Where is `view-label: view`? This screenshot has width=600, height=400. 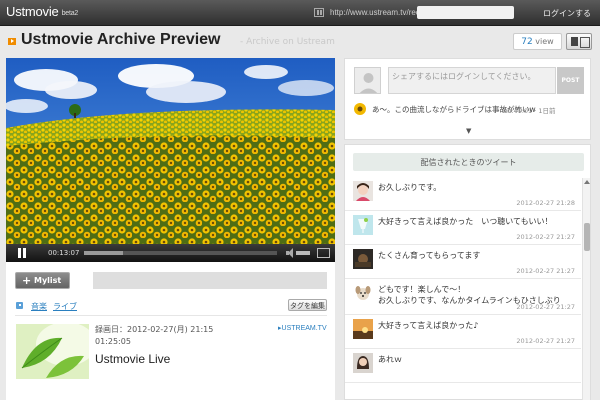 view-label: view is located at coordinates (544, 41).